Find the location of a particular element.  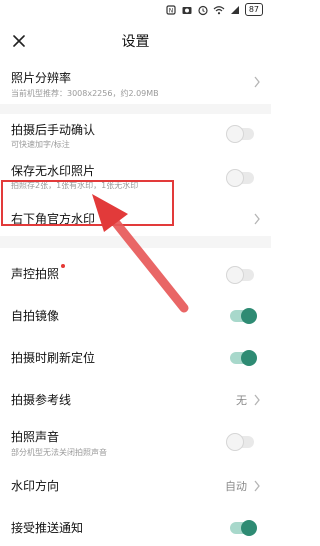

setting-value: 无 is located at coordinates (241, 400).